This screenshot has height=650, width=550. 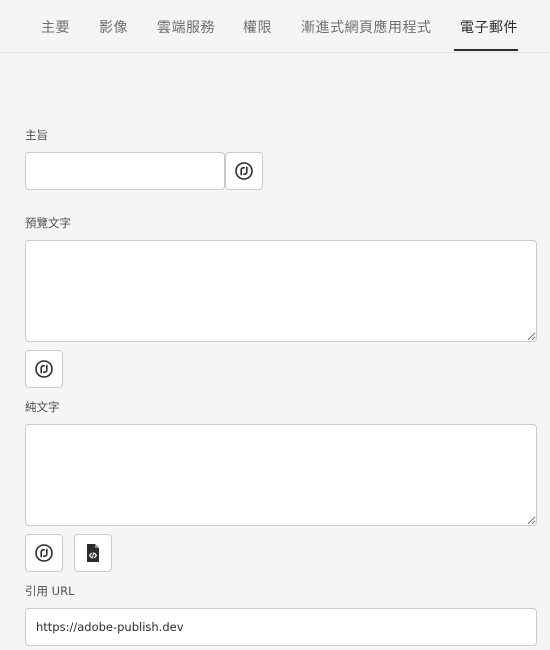 What do you see at coordinates (257, 27) in the screenshot?
I see `tab-permissions: 權限` at bounding box center [257, 27].